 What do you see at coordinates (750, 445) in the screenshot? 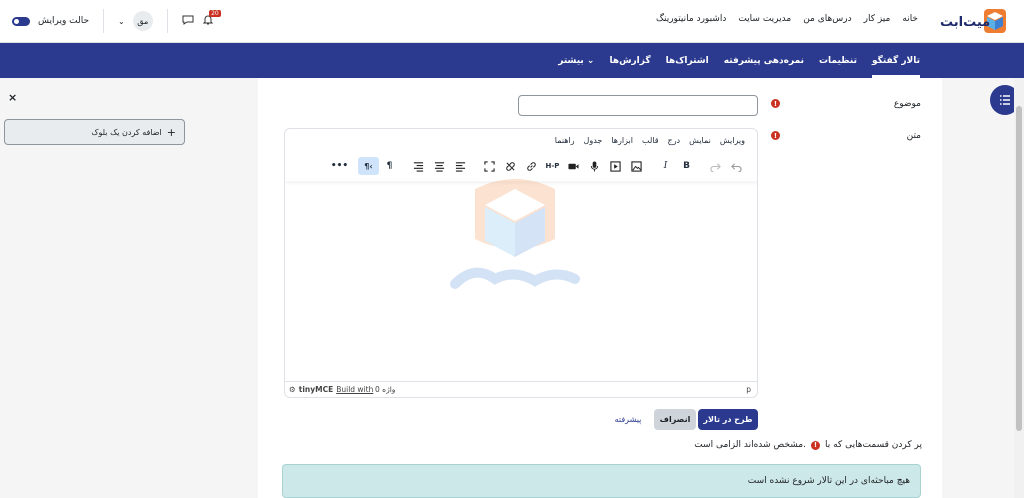
I see `required-note-after: مشخص شده‌اند الزامی است.` at bounding box center [750, 445].